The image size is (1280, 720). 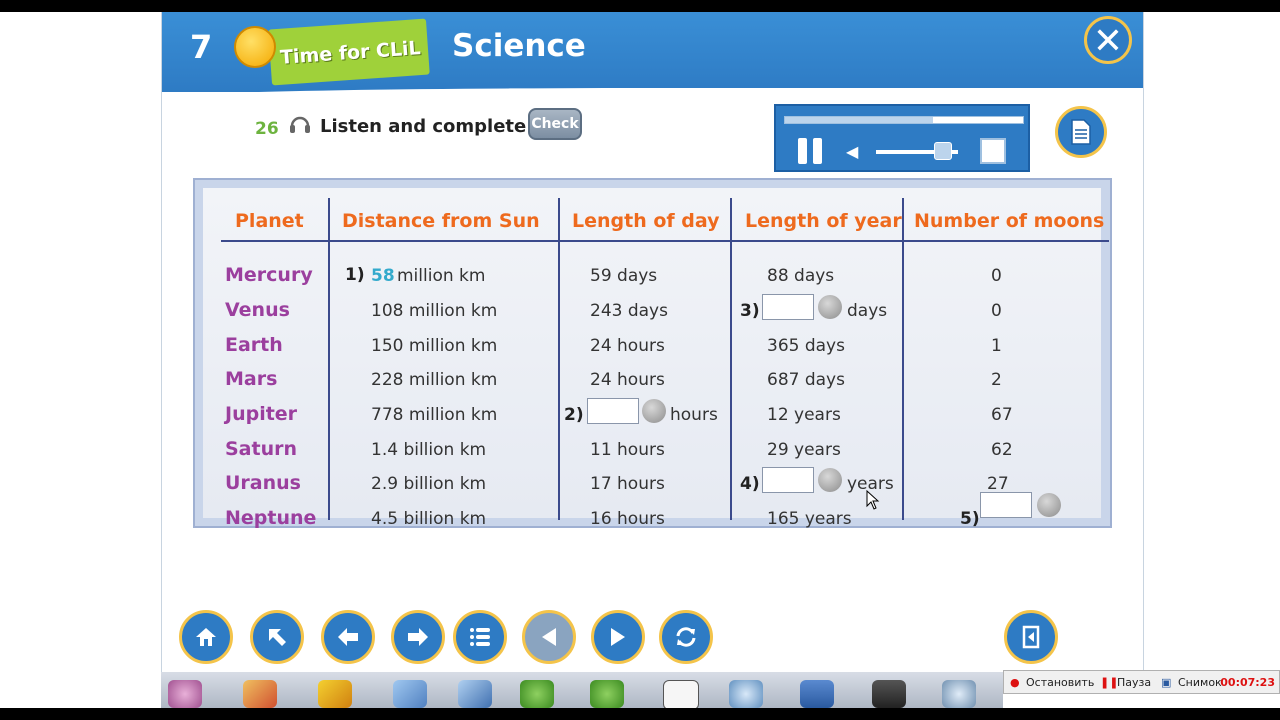 I want to click on previous-page-button, so click(x=549, y=637).